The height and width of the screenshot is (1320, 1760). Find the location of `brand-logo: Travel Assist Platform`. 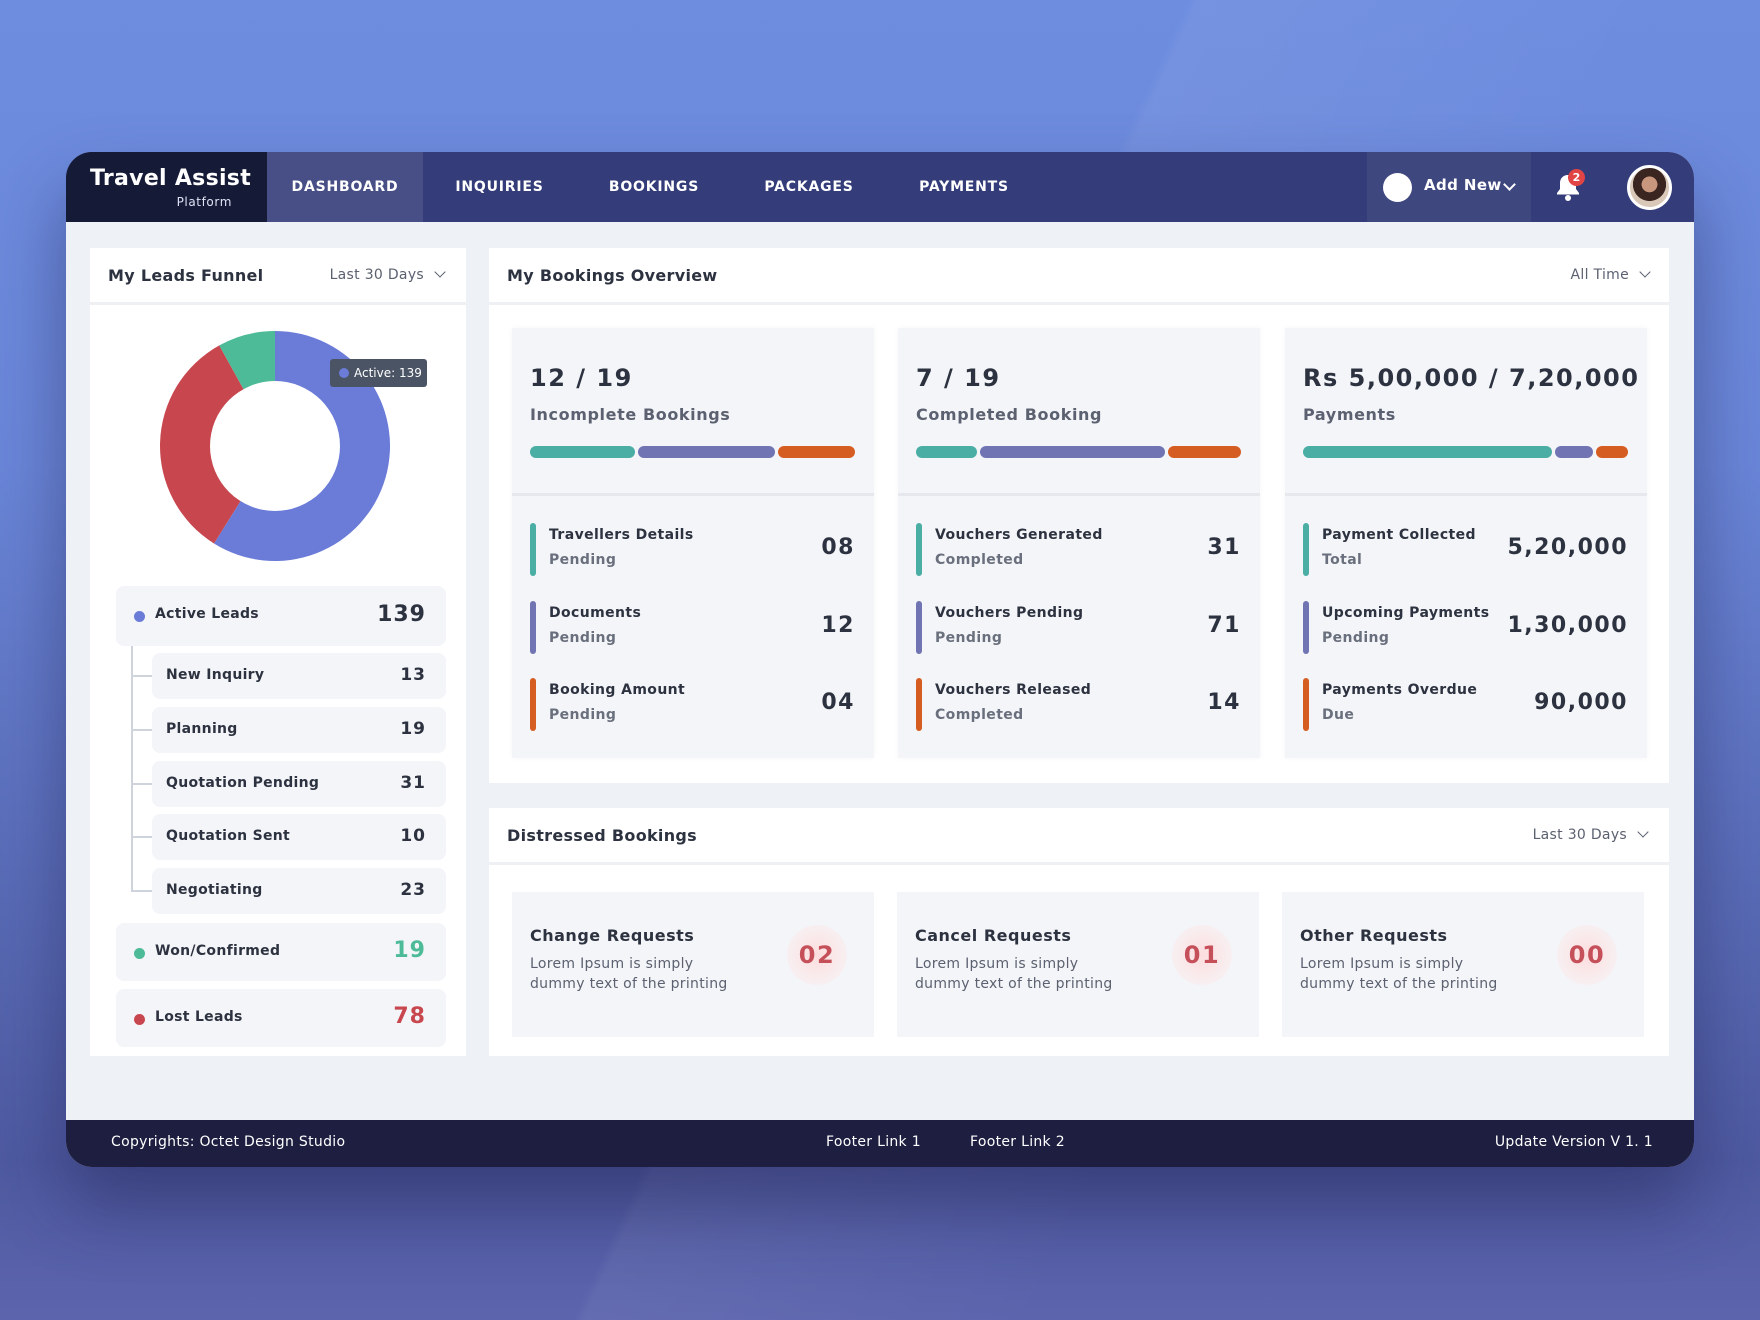

brand-logo: Travel Assist Platform is located at coordinates (166, 187).